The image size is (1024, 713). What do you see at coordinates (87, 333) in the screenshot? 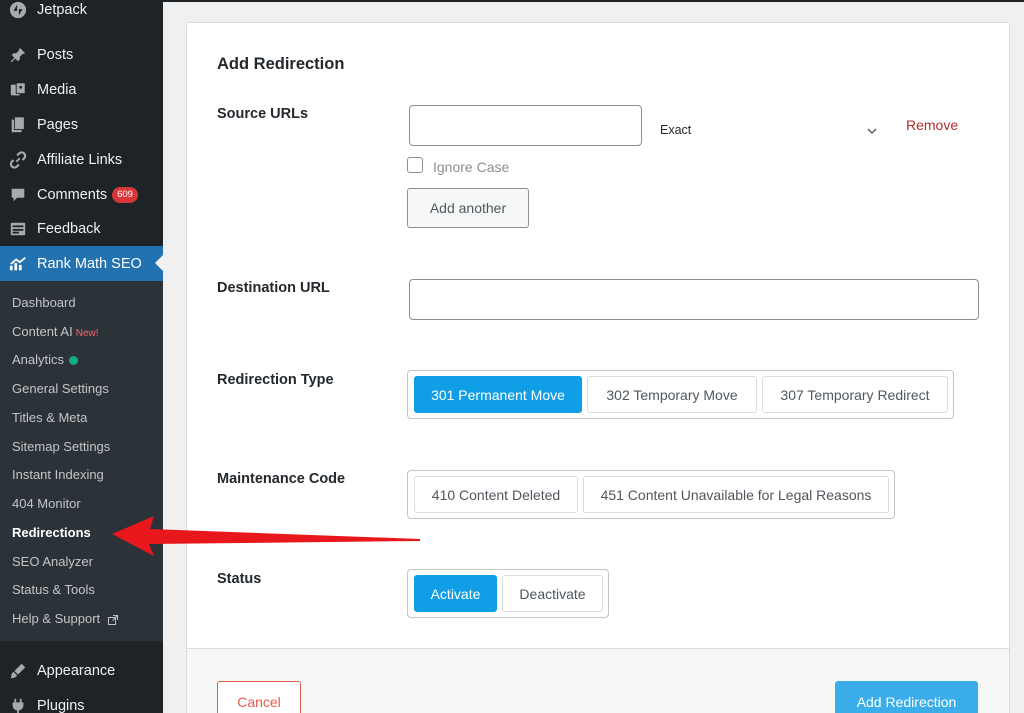
I see `new-tag: New!` at bounding box center [87, 333].